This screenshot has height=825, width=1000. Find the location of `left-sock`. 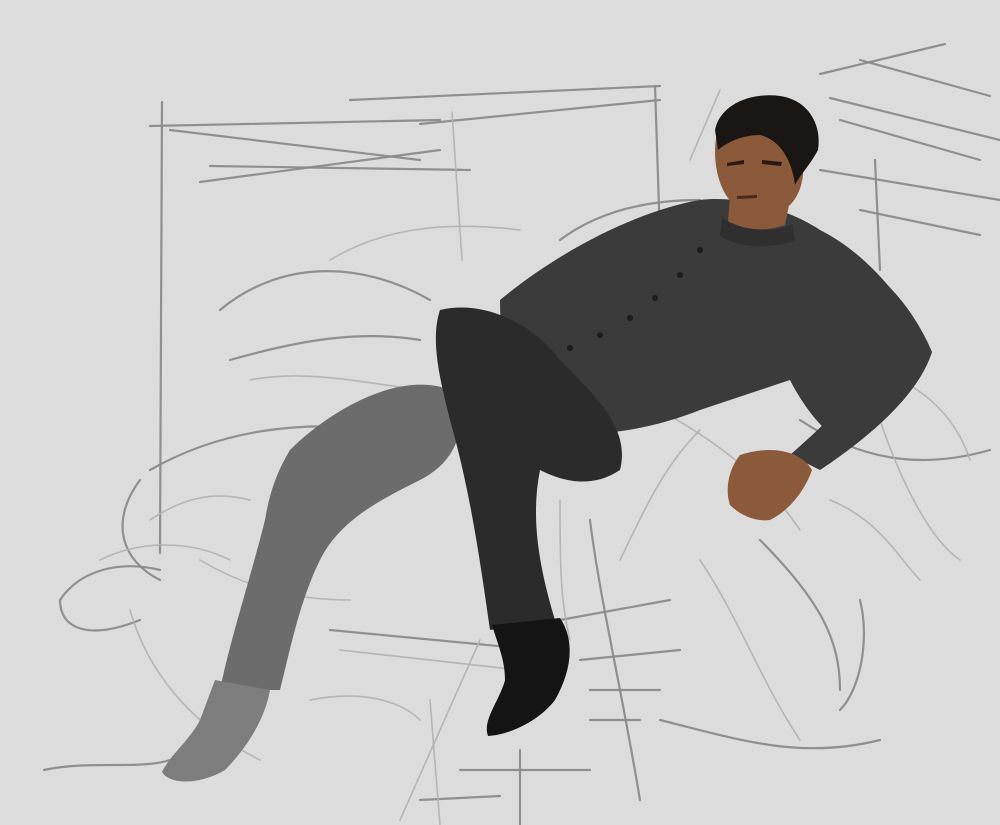

left-sock is located at coordinates (216, 731).